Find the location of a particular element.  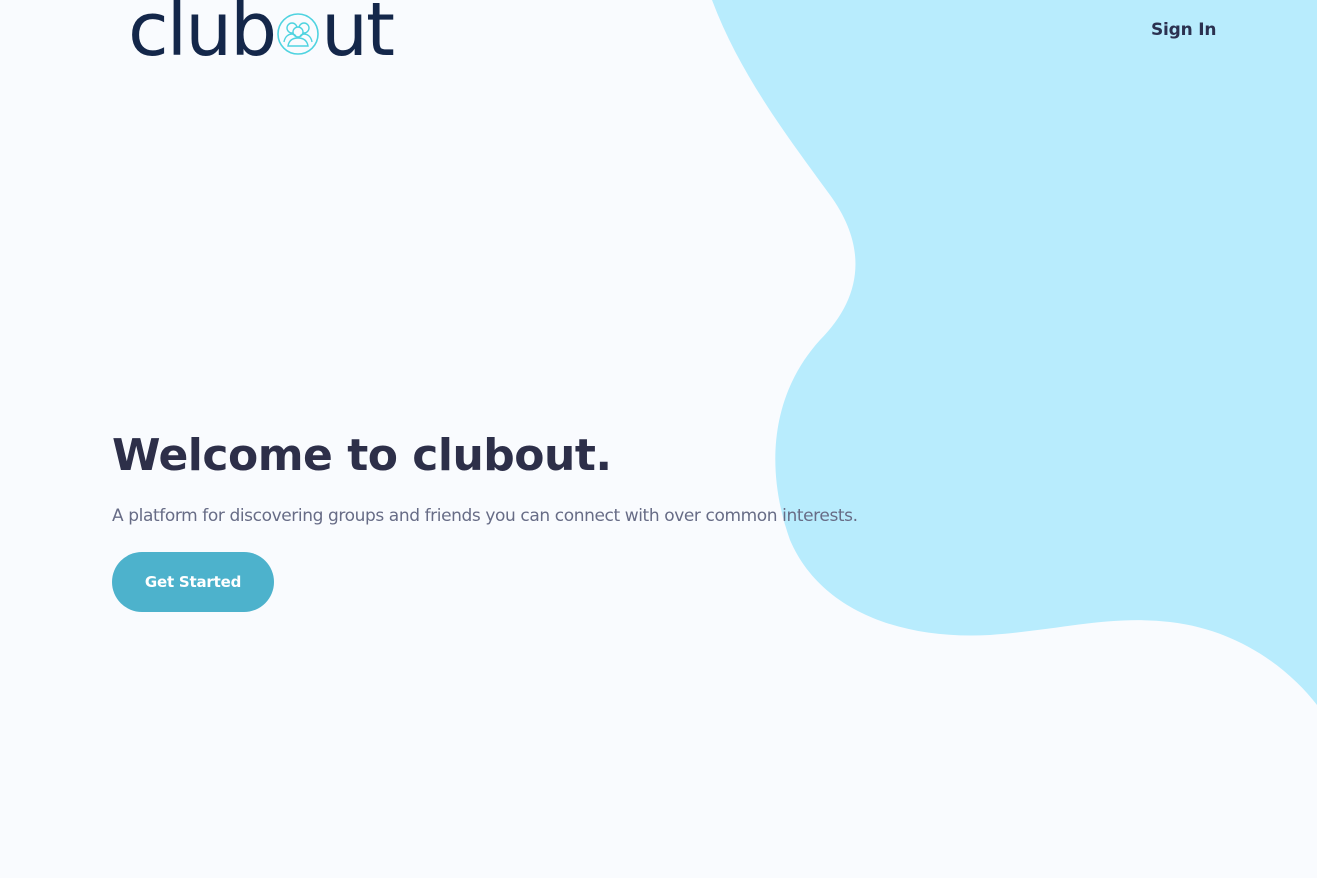

sign-in-link: Sign In is located at coordinates (1183, 30).